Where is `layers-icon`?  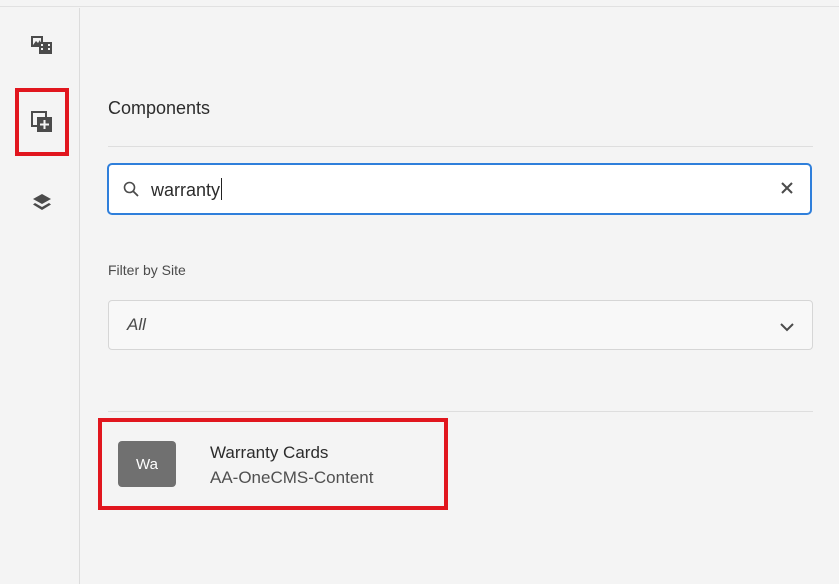
layers-icon is located at coordinates (42, 203).